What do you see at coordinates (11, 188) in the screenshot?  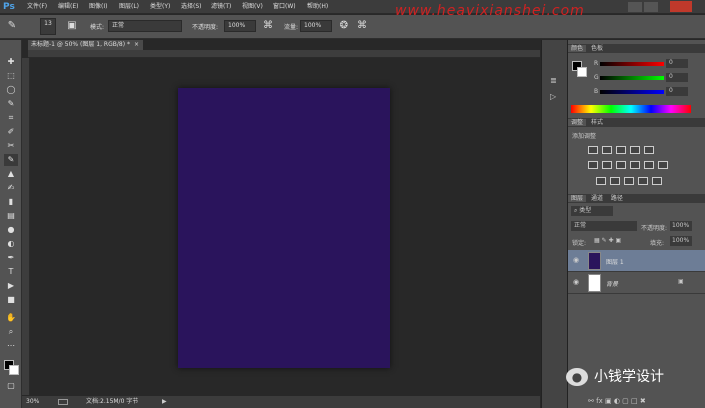 I see `history-brush-tool-icon: ✍` at bounding box center [11, 188].